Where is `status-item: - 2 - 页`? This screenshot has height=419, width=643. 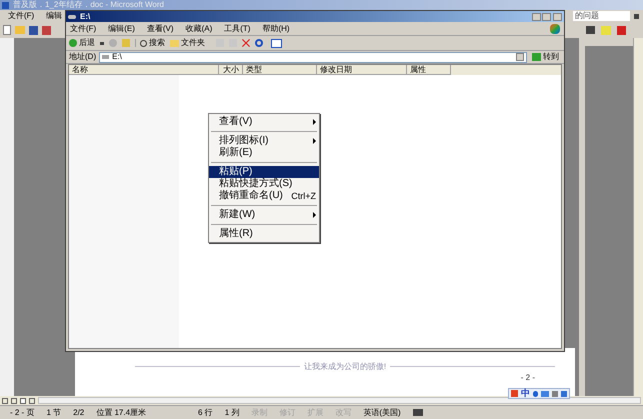 status-item: - 2 - 页 is located at coordinates (22, 412).